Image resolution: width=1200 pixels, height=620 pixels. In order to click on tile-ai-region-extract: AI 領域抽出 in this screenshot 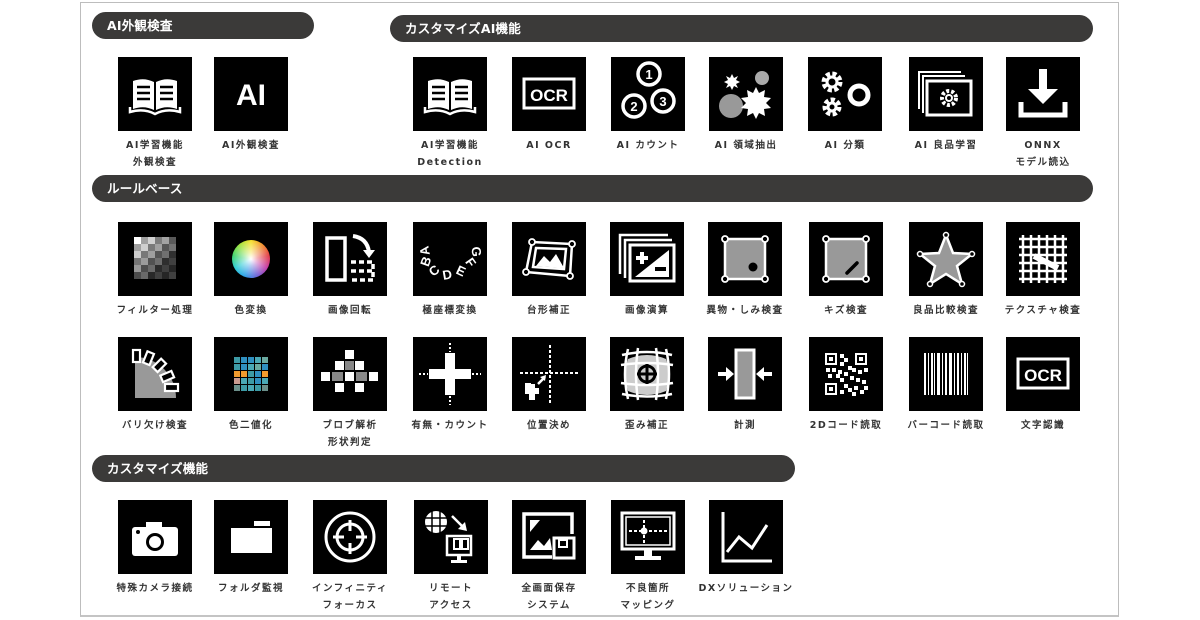, I will do `click(746, 105)`.